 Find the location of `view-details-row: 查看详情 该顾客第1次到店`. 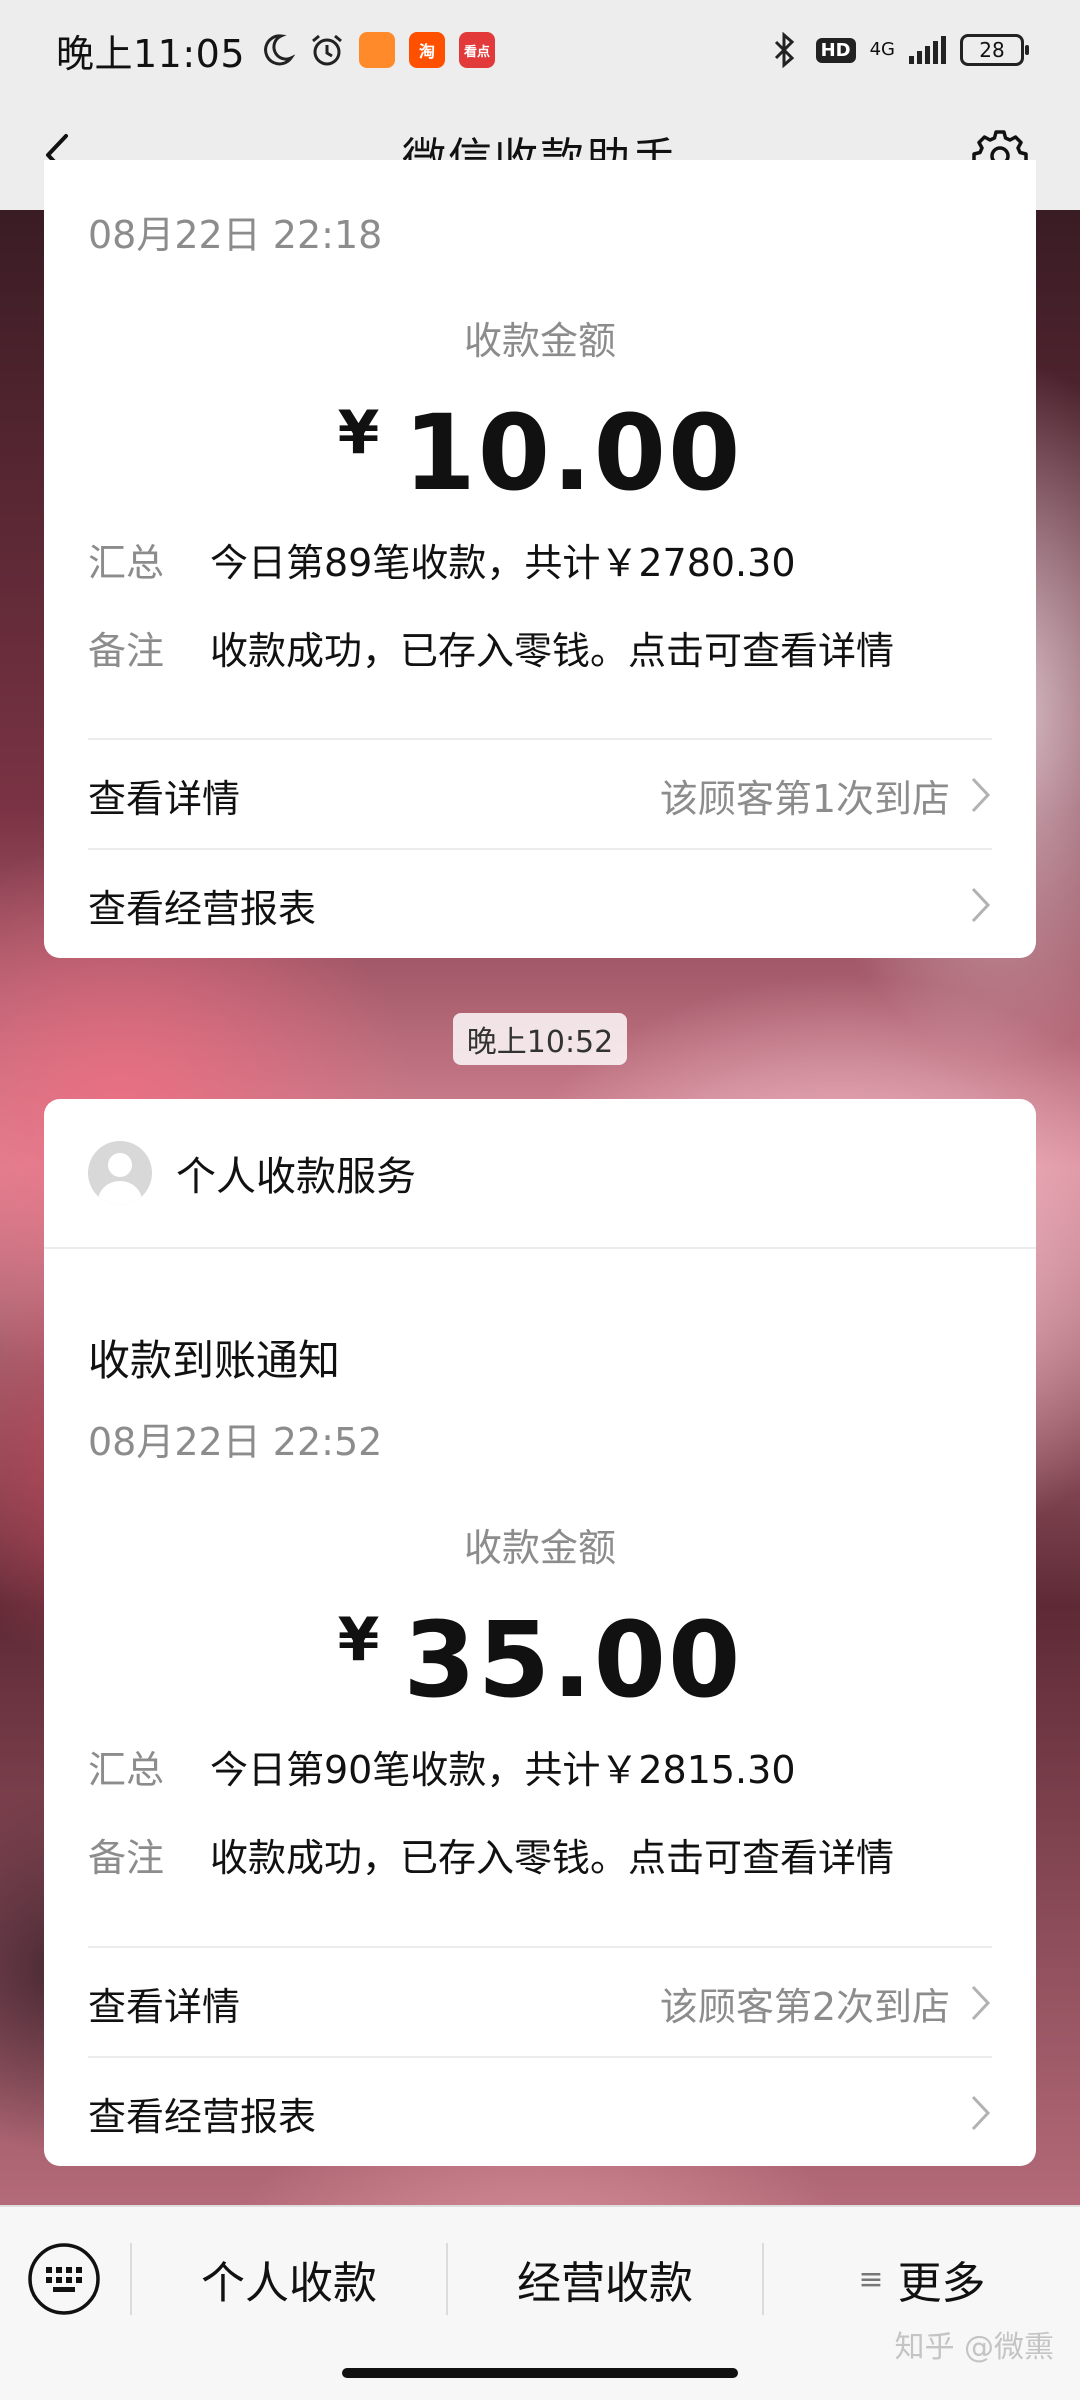

view-details-row: 查看详情 该顾客第1次到店 is located at coordinates (540, 795).